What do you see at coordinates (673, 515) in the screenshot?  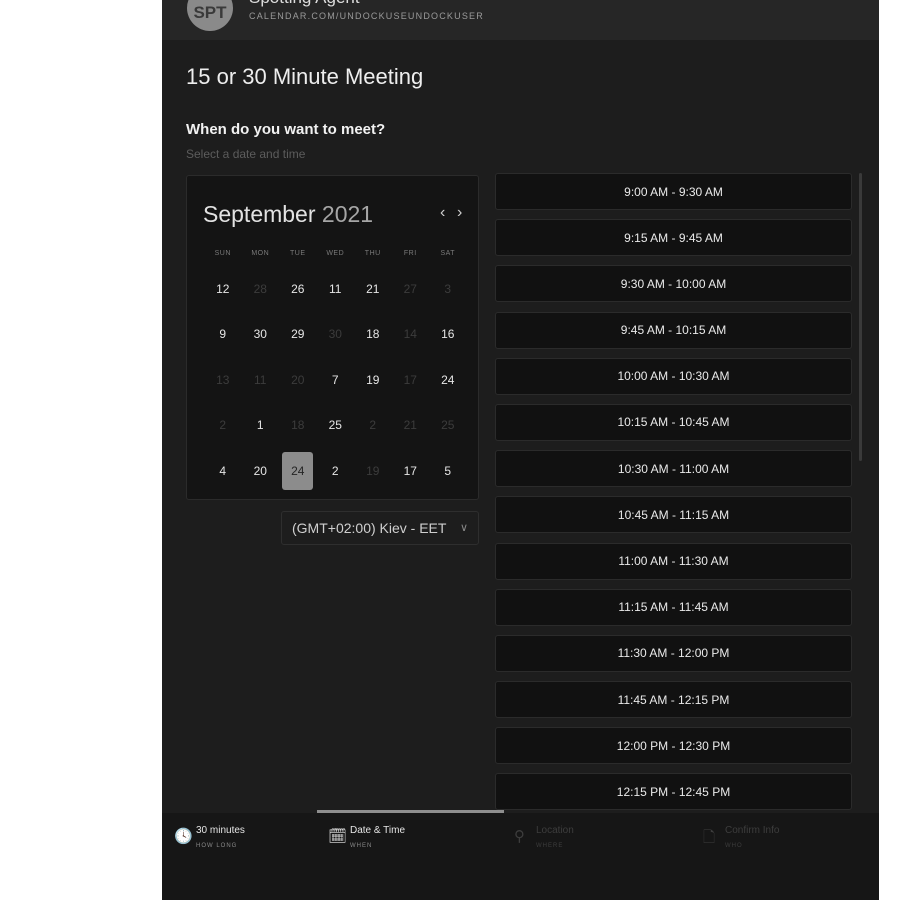 I see `time-slot-button: 10:45 AM - 11:15 AM` at bounding box center [673, 515].